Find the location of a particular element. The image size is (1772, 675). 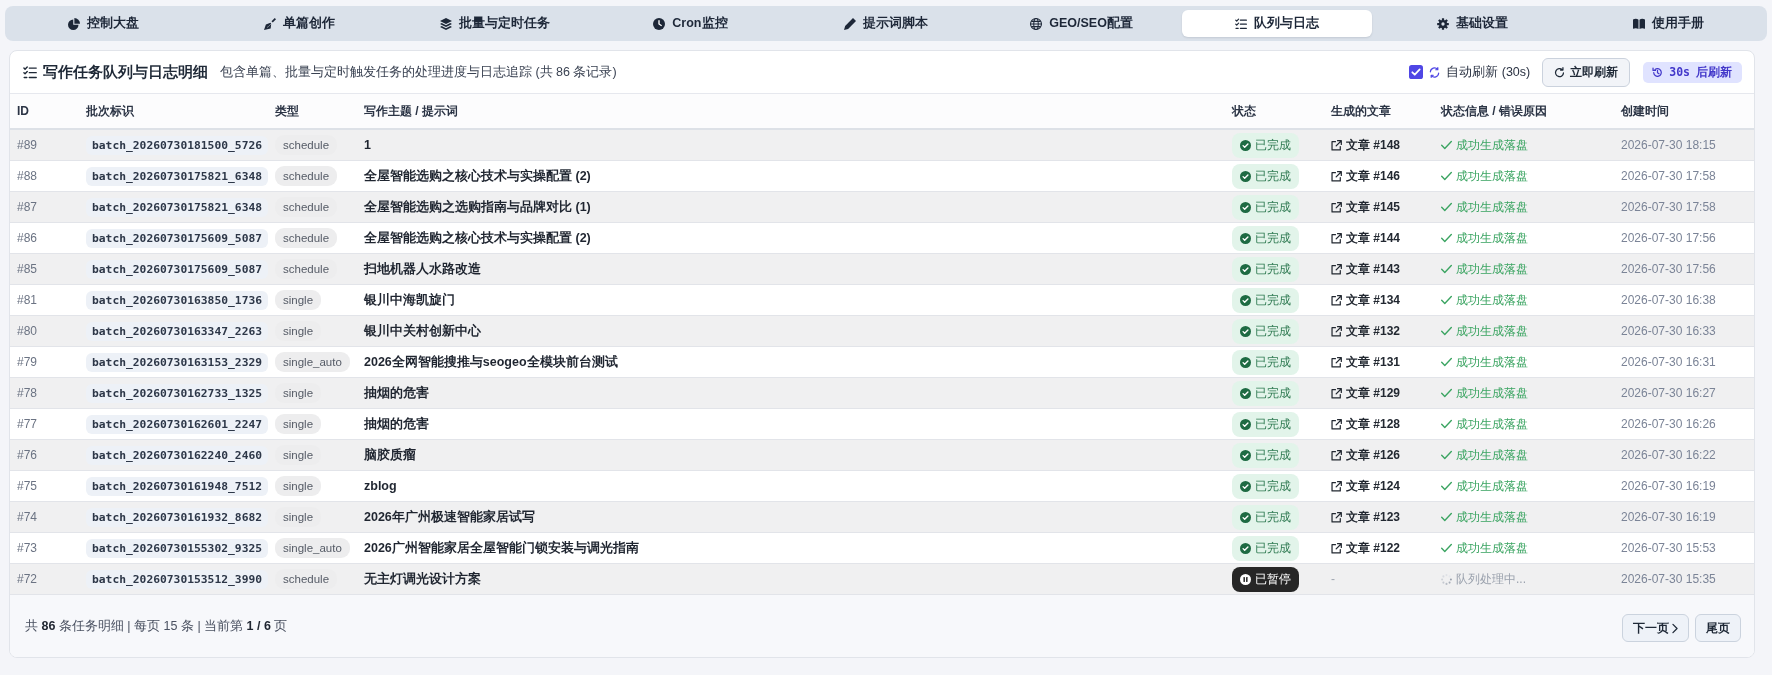

article-link: 文章 #131 is located at coordinates (1366, 362).